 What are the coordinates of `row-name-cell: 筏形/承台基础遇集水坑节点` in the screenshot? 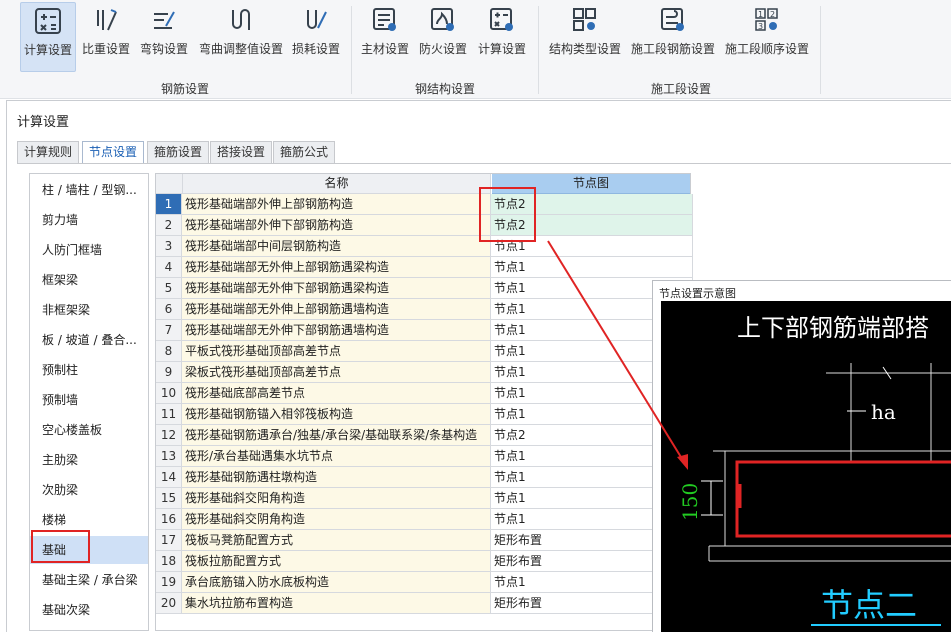 It's located at (336, 456).